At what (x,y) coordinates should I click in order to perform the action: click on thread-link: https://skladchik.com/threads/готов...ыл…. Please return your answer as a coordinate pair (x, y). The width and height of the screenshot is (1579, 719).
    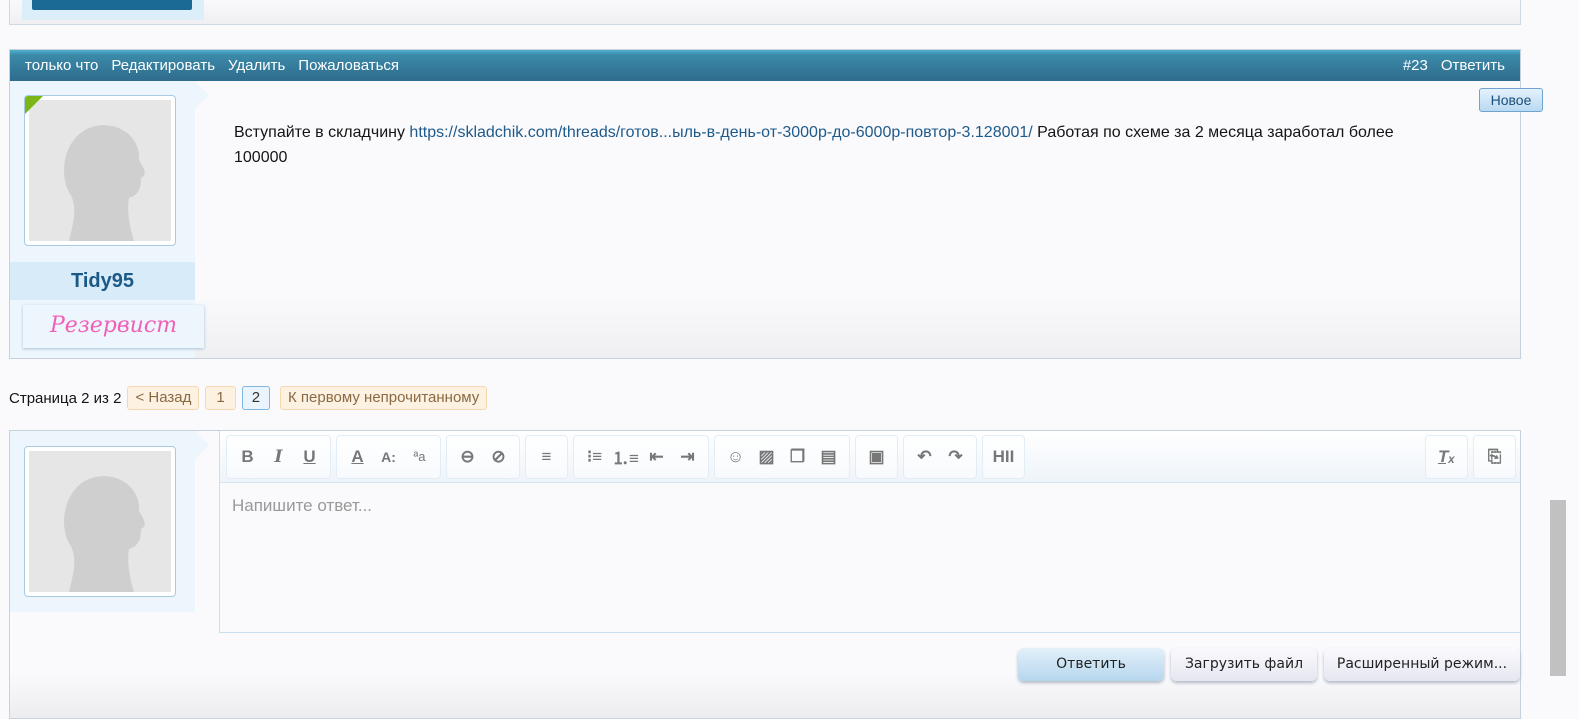
    Looking at the image, I should click on (720, 132).